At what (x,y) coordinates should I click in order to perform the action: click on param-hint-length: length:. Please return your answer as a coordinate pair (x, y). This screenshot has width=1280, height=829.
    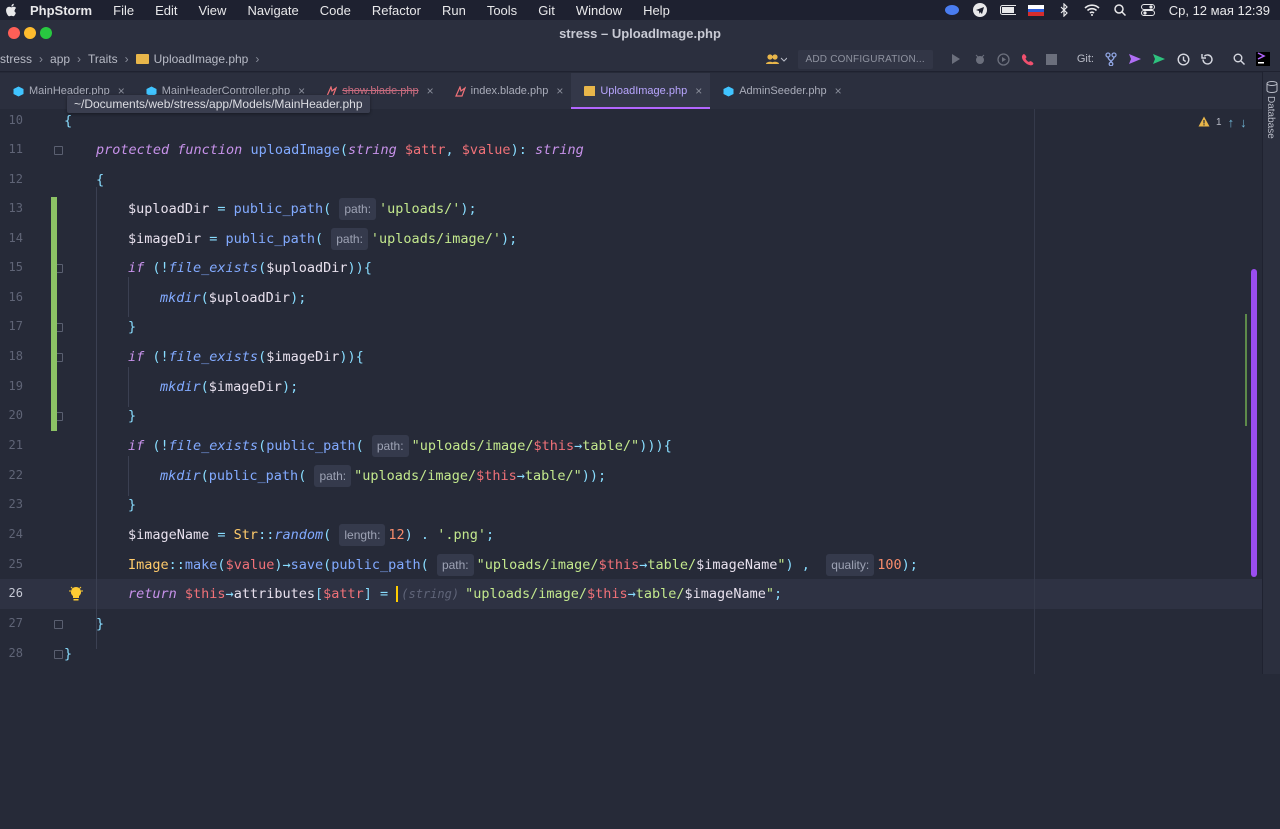
    Looking at the image, I should click on (362, 535).